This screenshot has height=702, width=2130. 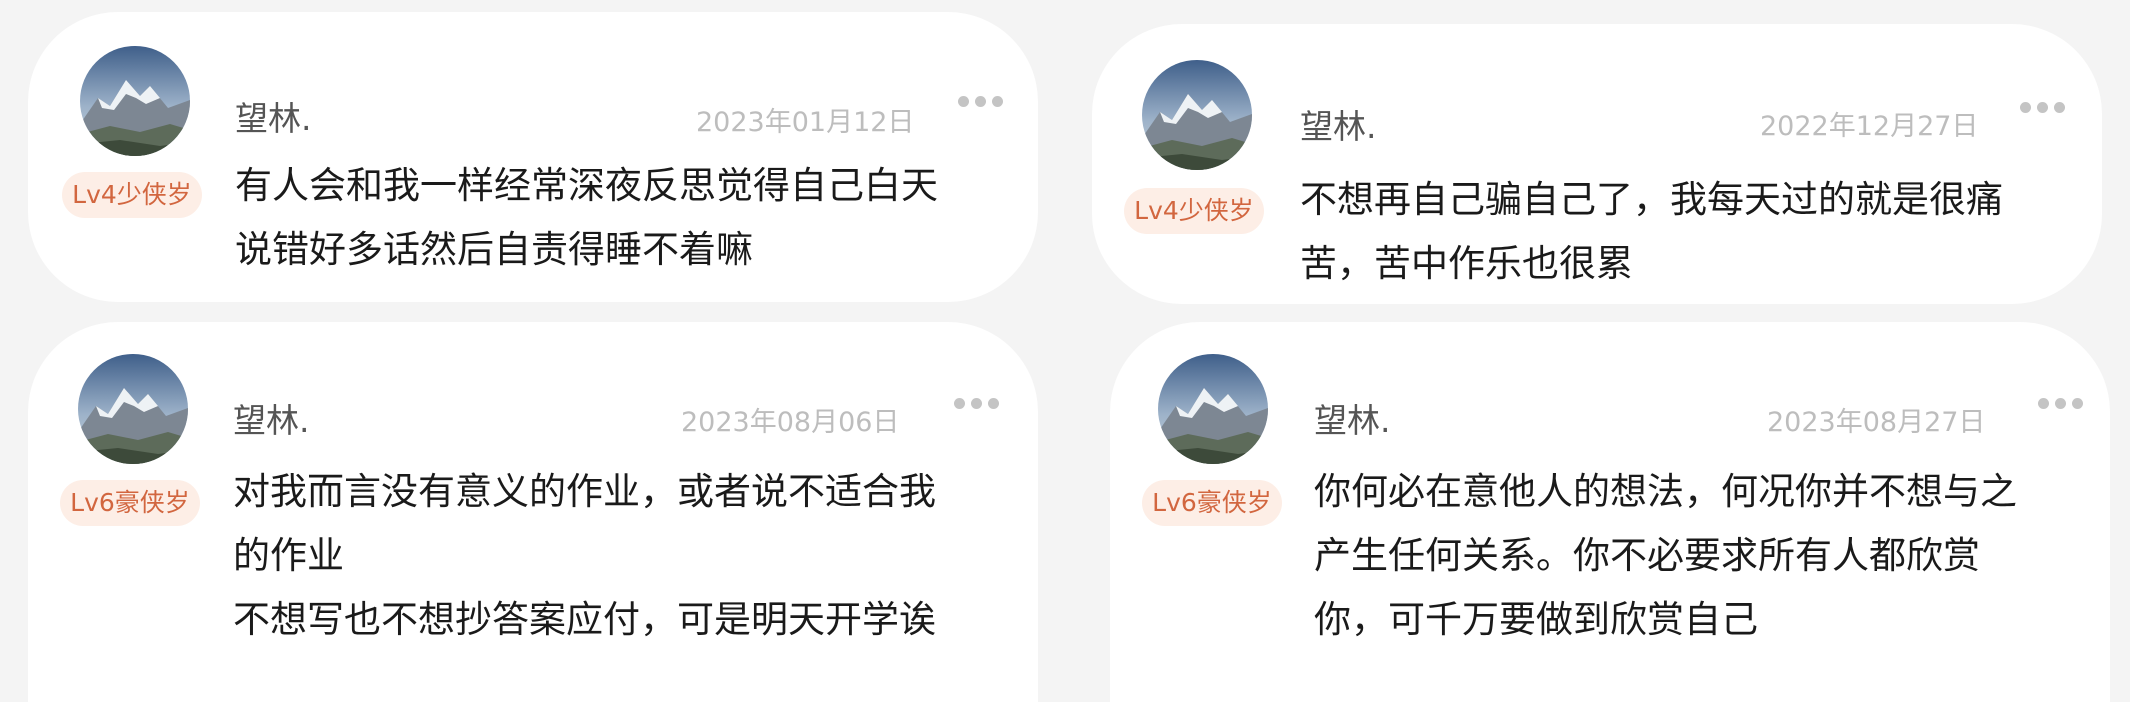 What do you see at coordinates (790, 422) in the screenshot?
I see `comment-date: 2023年08月06日` at bounding box center [790, 422].